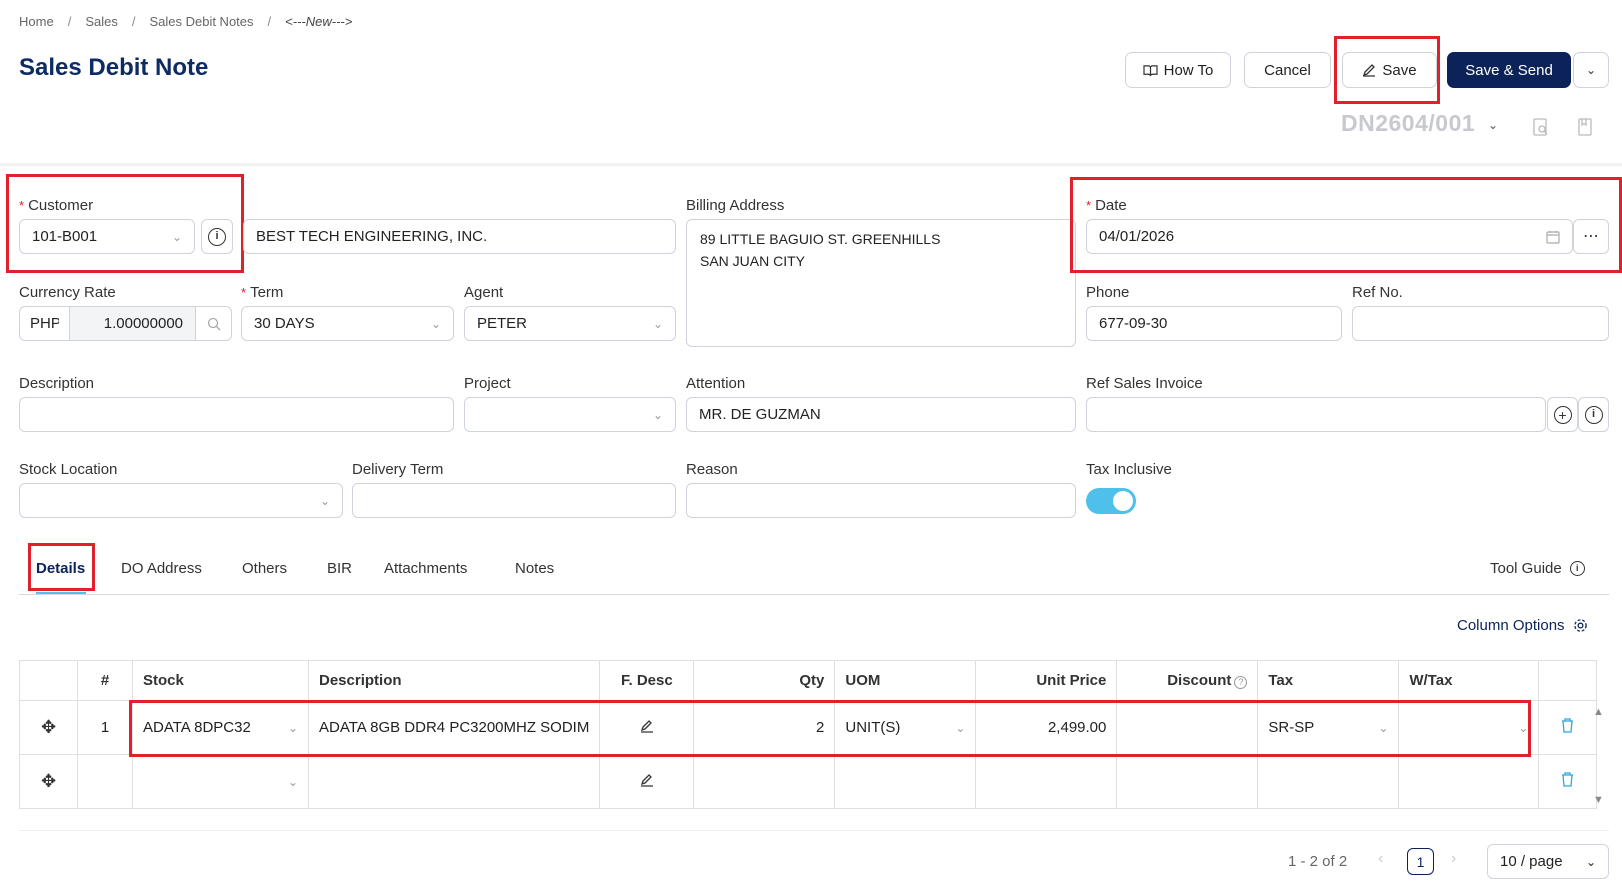 The height and width of the screenshot is (883, 1622). I want to click on next-page-button: ›, so click(1453, 859).